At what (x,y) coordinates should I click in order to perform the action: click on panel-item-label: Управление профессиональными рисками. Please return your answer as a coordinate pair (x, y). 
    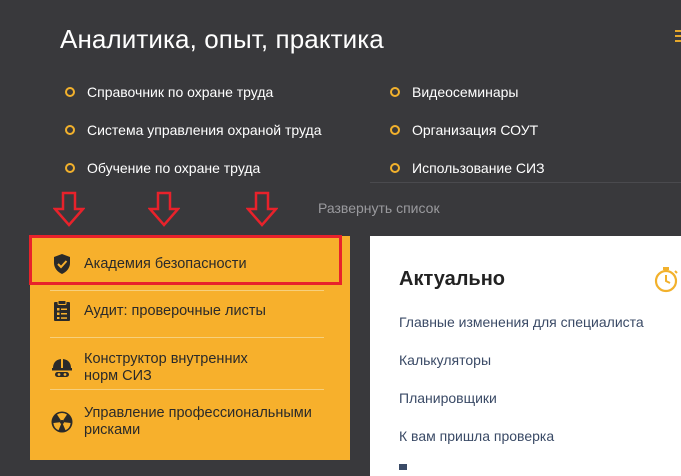
    Looking at the image, I should click on (198, 421).